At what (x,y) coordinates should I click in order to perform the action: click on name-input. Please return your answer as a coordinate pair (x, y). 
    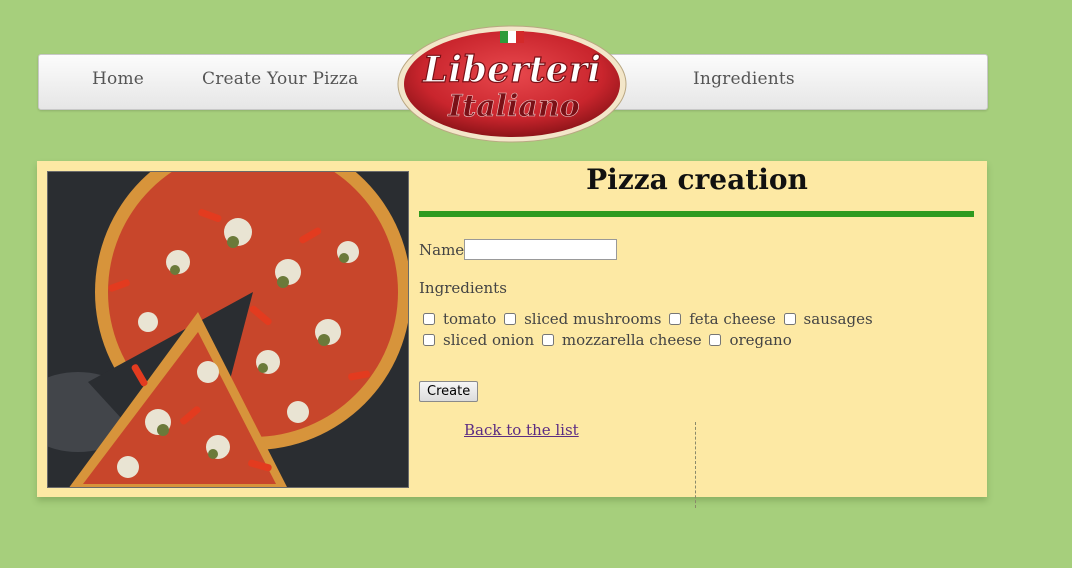
    Looking at the image, I should click on (541, 249).